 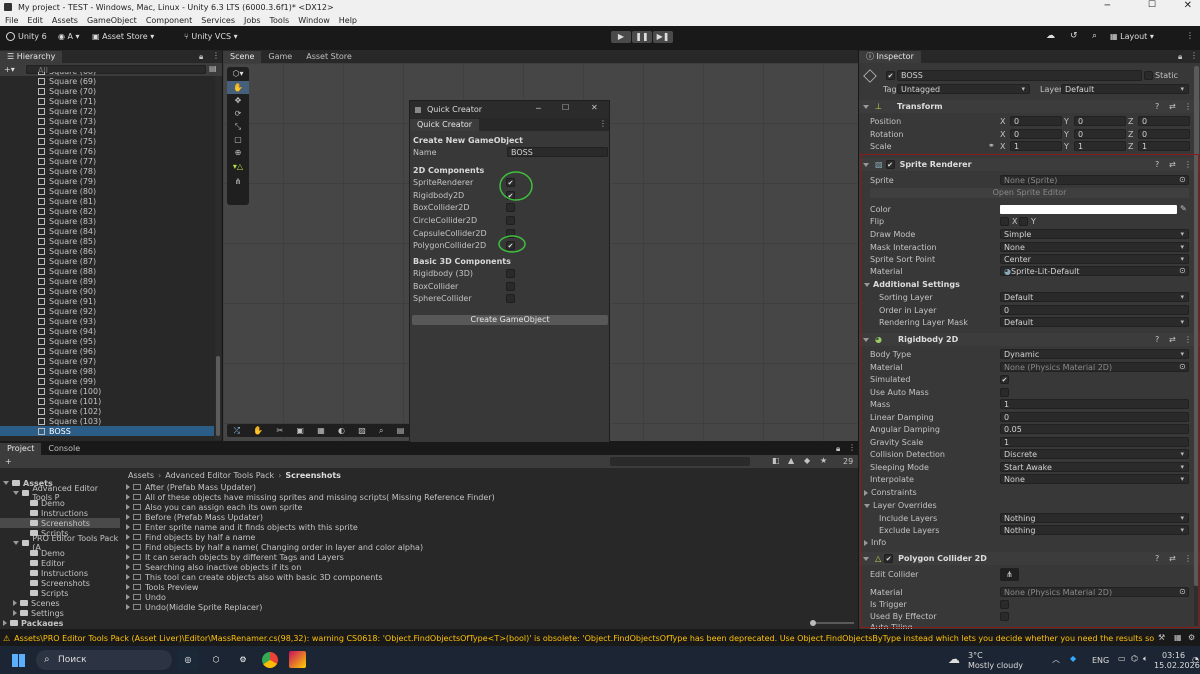 What do you see at coordinates (1094, 271) in the screenshot?
I see `material-field: ◕Sprite-Lit-Default` at bounding box center [1094, 271].